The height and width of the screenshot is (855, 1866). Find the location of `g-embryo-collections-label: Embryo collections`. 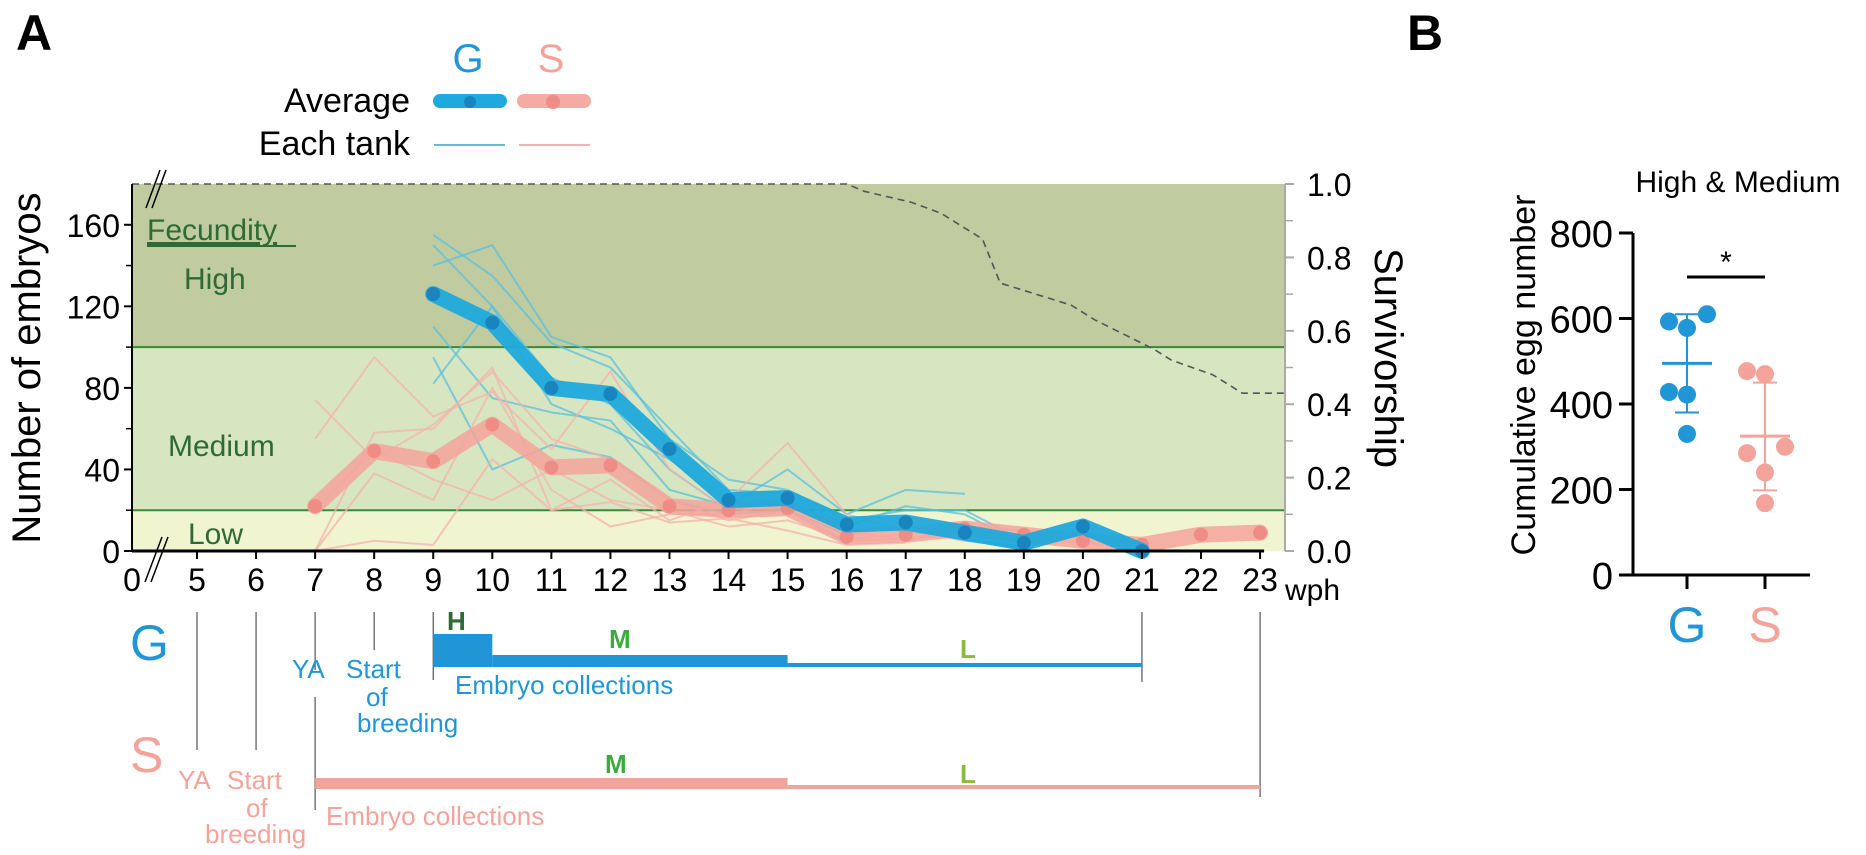

g-embryo-collections-label: Embryo collections is located at coordinates (564, 685).